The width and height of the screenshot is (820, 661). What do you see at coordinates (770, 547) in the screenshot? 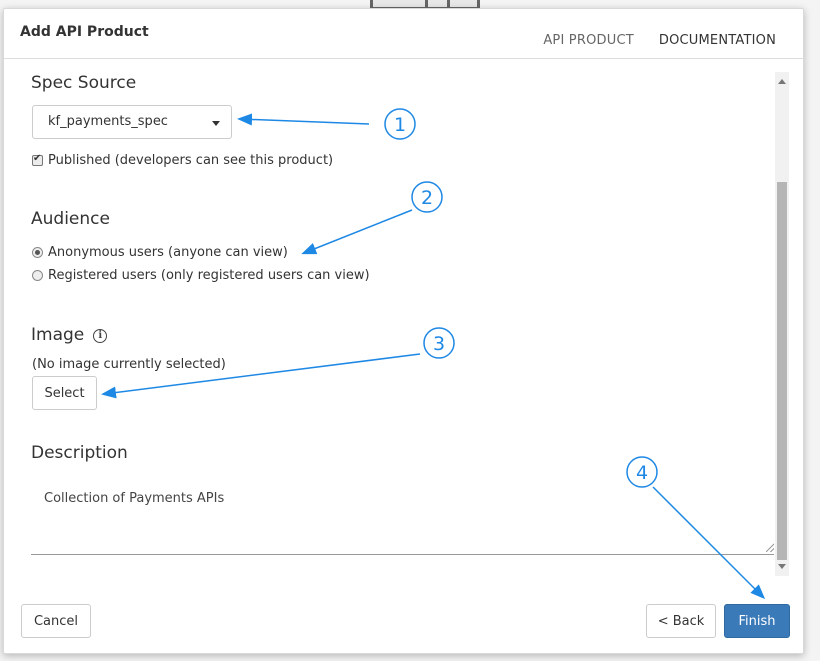
I see `textarea-resize-handle` at bounding box center [770, 547].